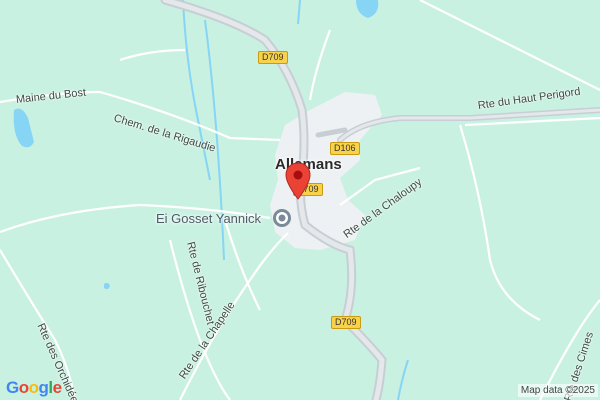  What do you see at coordinates (107, 286) in the screenshot?
I see `pond-small` at bounding box center [107, 286].